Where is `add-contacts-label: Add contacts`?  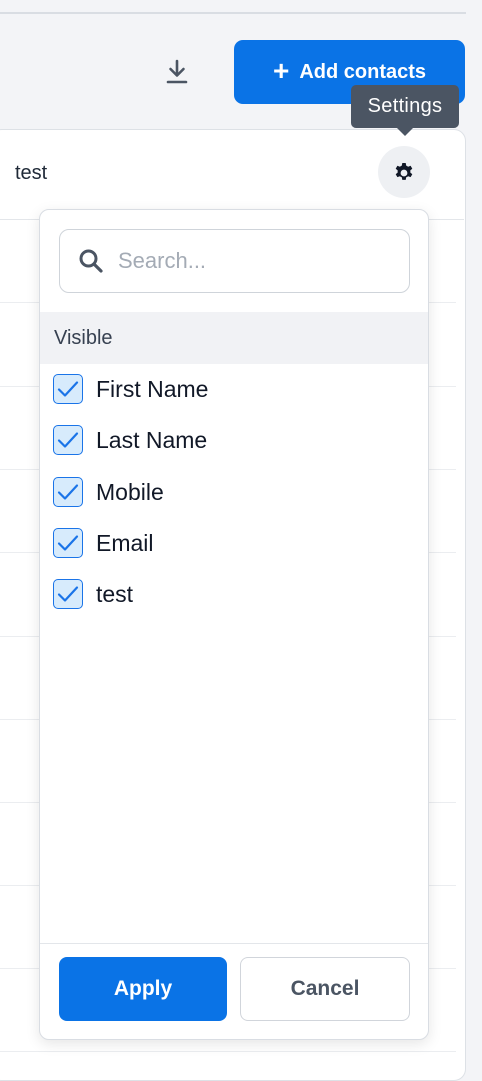
add-contacts-label: Add contacts is located at coordinates (363, 71).